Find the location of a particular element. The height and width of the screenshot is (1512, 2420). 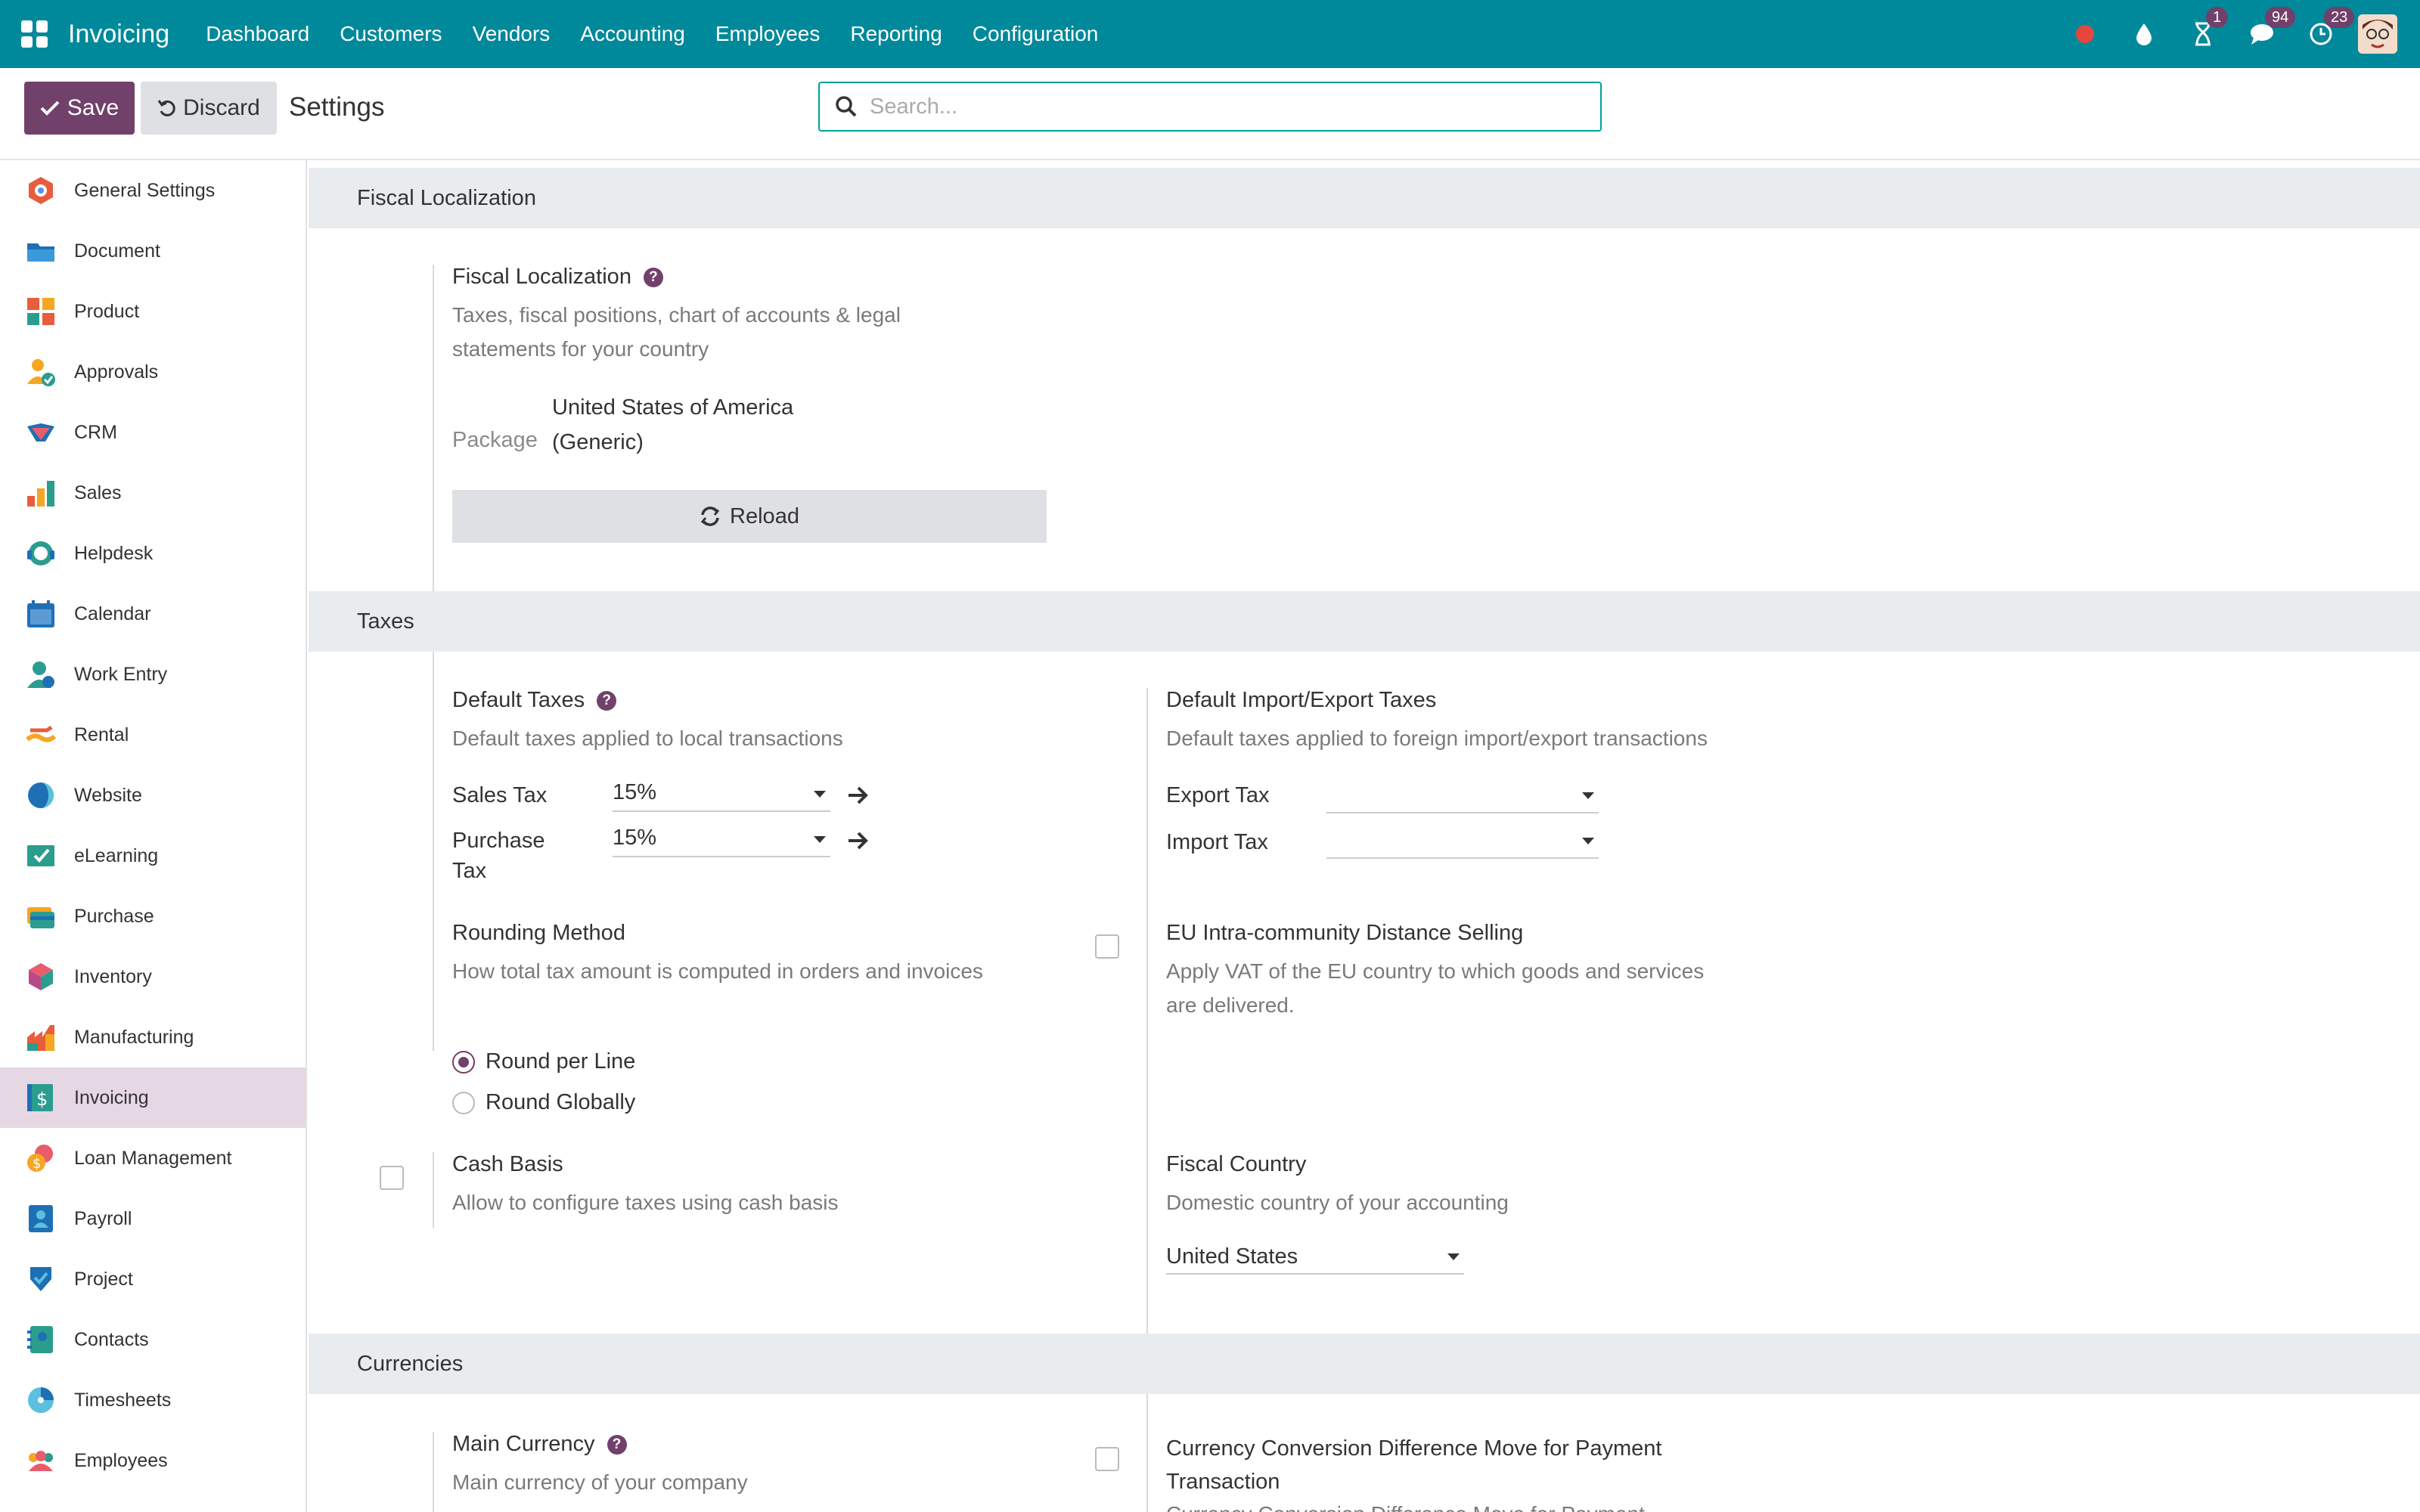

package-value-line: (Generic) is located at coordinates (598, 442).